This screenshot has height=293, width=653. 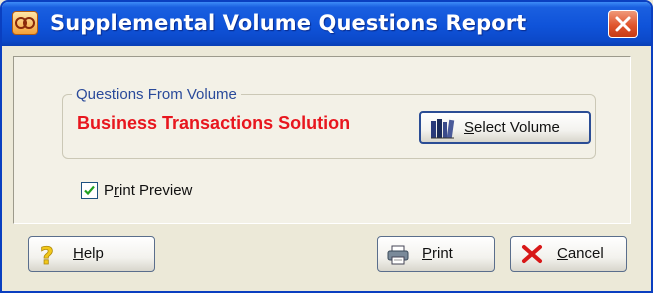 I want to click on close-button, so click(x=623, y=24).